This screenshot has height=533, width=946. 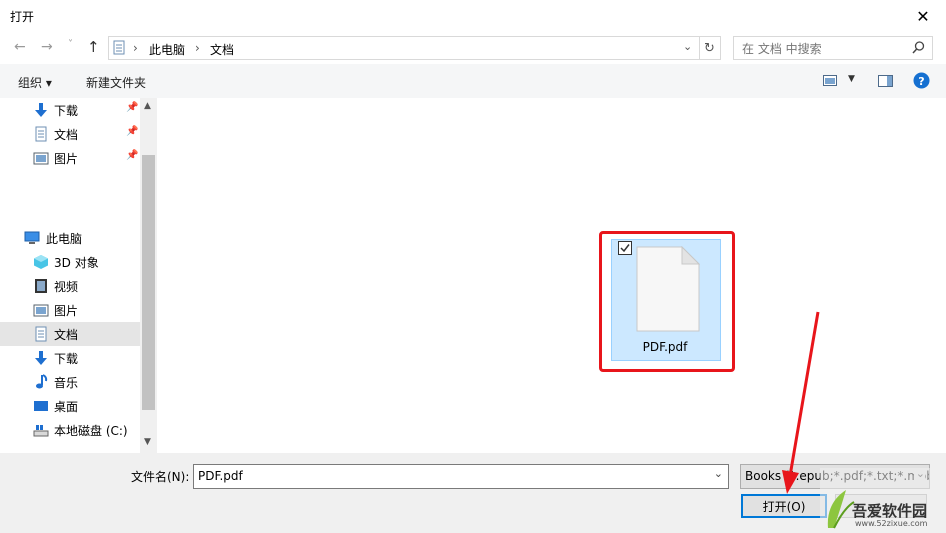 I want to click on refresh-icon: ↻, so click(x=709, y=48).